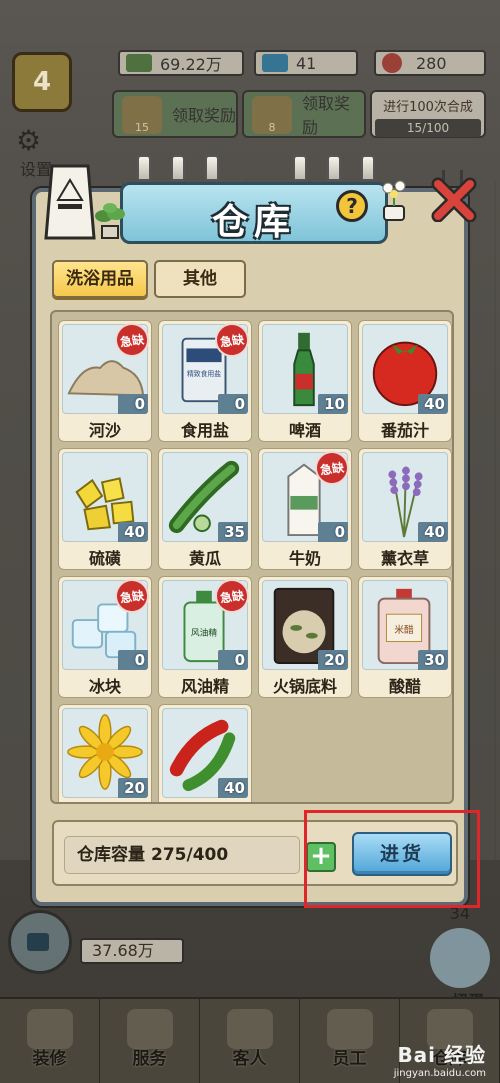 The width and height of the screenshot is (500, 1083). What do you see at coordinates (333, 404) in the screenshot?
I see `item-quantity: 10` at bounding box center [333, 404].